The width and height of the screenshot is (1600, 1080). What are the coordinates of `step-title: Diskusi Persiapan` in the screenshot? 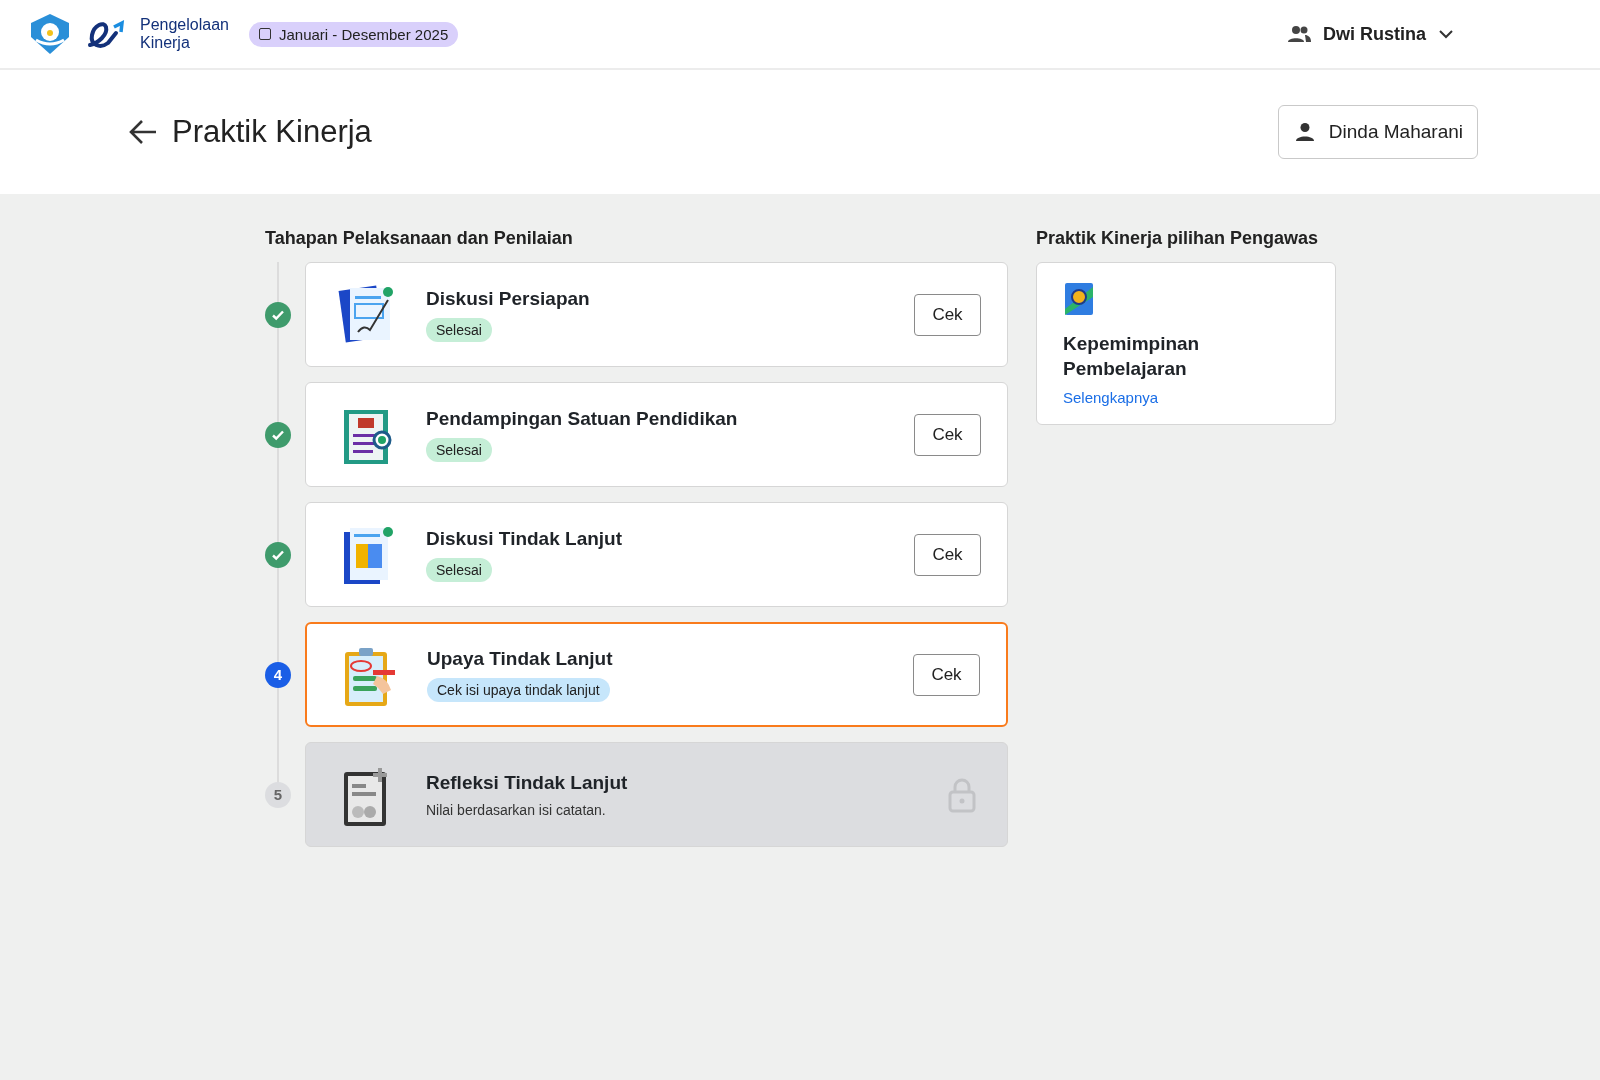 It's located at (508, 298).